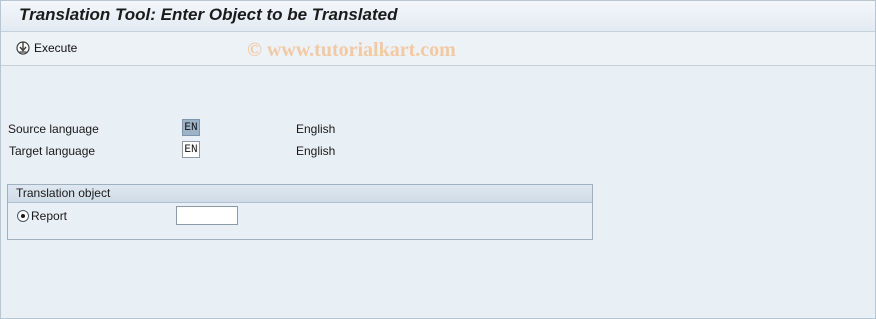 The image size is (876, 319). What do you see at coordinates (207, 215) in the screenshot?
I see `report-input` at bounding box center [207, 215].